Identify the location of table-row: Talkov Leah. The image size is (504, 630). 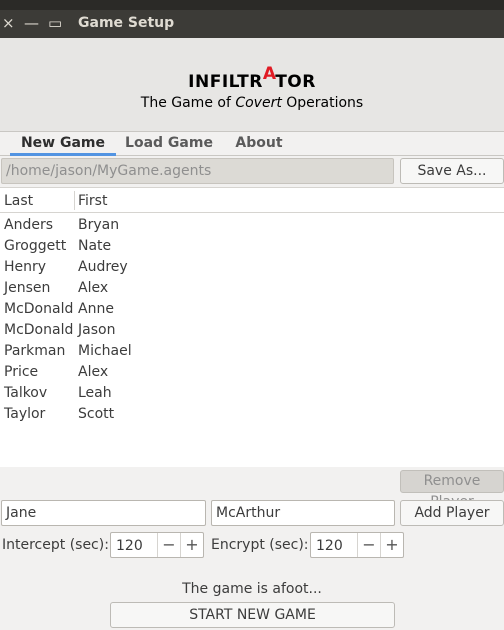
(252, 393).